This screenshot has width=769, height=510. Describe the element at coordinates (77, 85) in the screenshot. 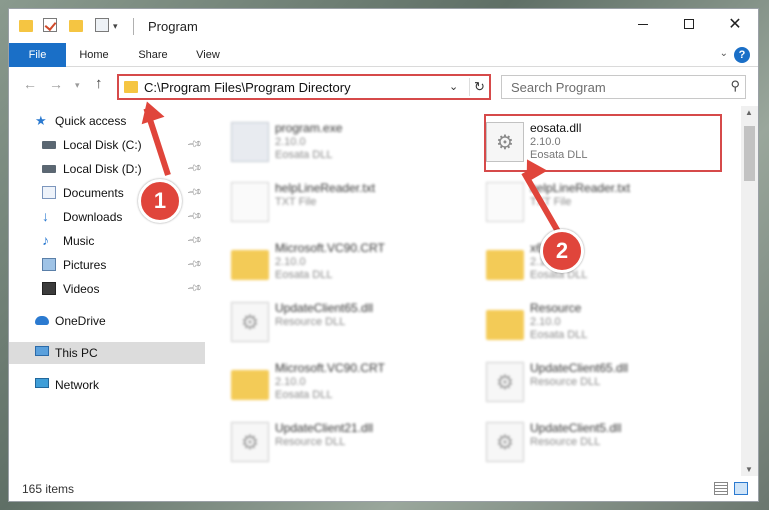

I see `recent-locations-icon: ▾` at that location.